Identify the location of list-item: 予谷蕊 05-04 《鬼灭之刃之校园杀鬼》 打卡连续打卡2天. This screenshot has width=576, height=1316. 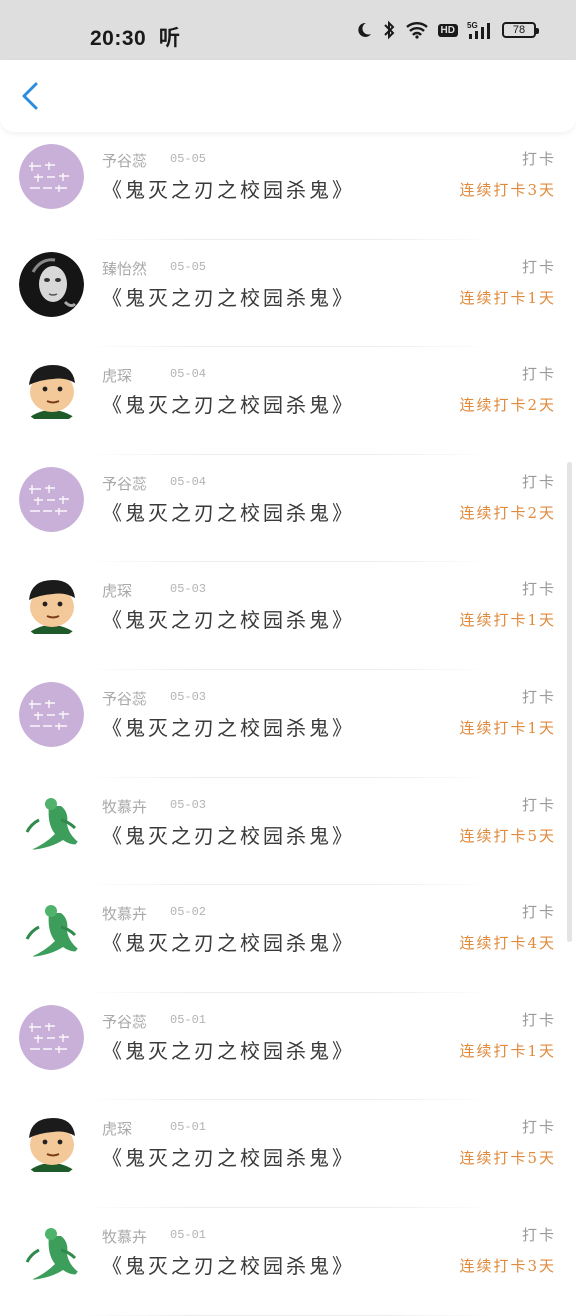
(288, 509).